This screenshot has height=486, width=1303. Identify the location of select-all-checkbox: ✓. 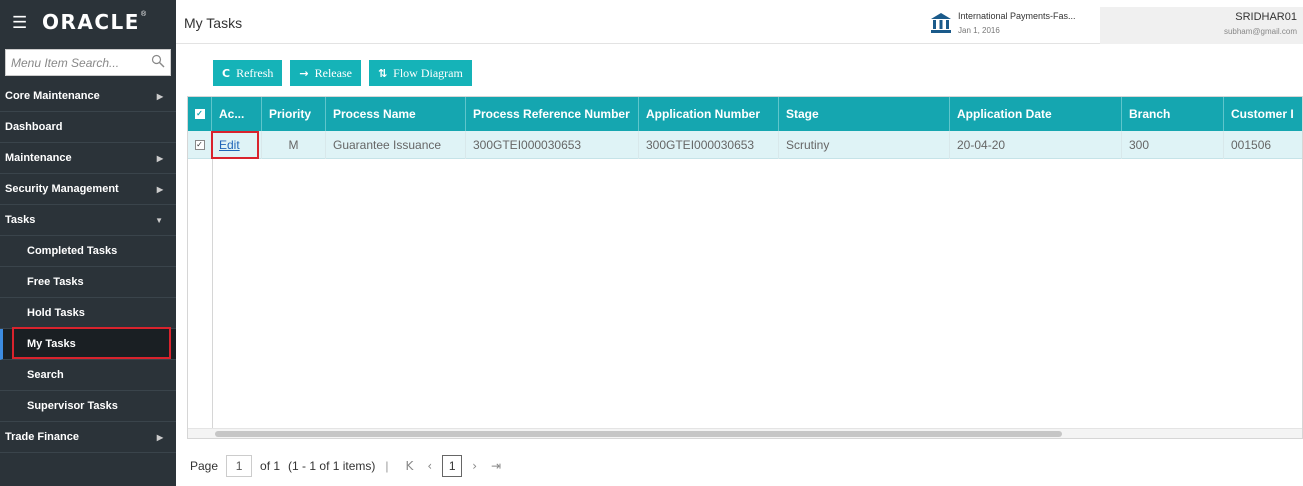
(199, 114).